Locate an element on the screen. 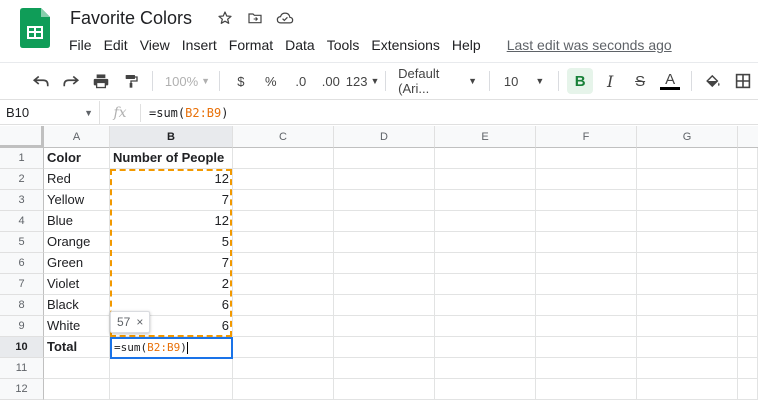 The image size is (758, 401). cell-b6: 7 is located at coordinates (171, 263).